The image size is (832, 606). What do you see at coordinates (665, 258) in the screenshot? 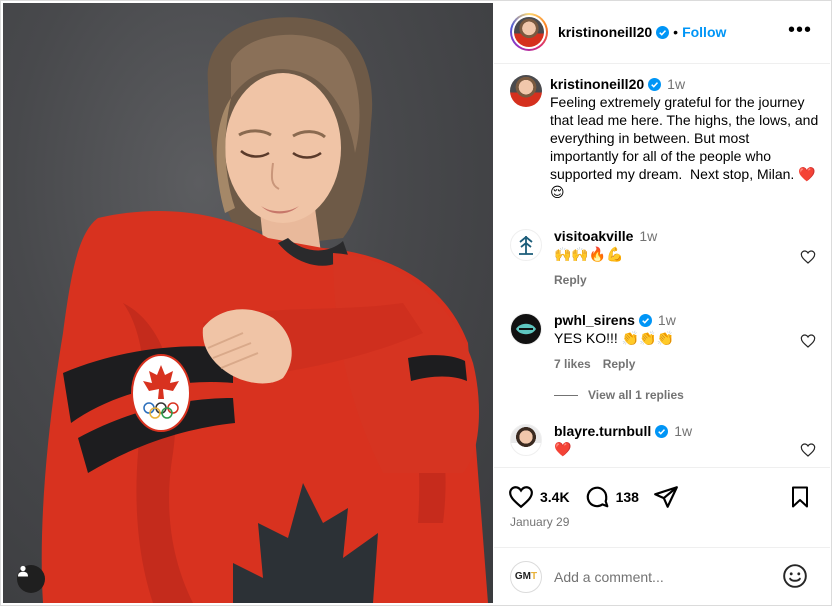
I see `comment-item: visitoakville 1w 🙌🙌🔥💪 Reply` at bounding box center [665, 258].